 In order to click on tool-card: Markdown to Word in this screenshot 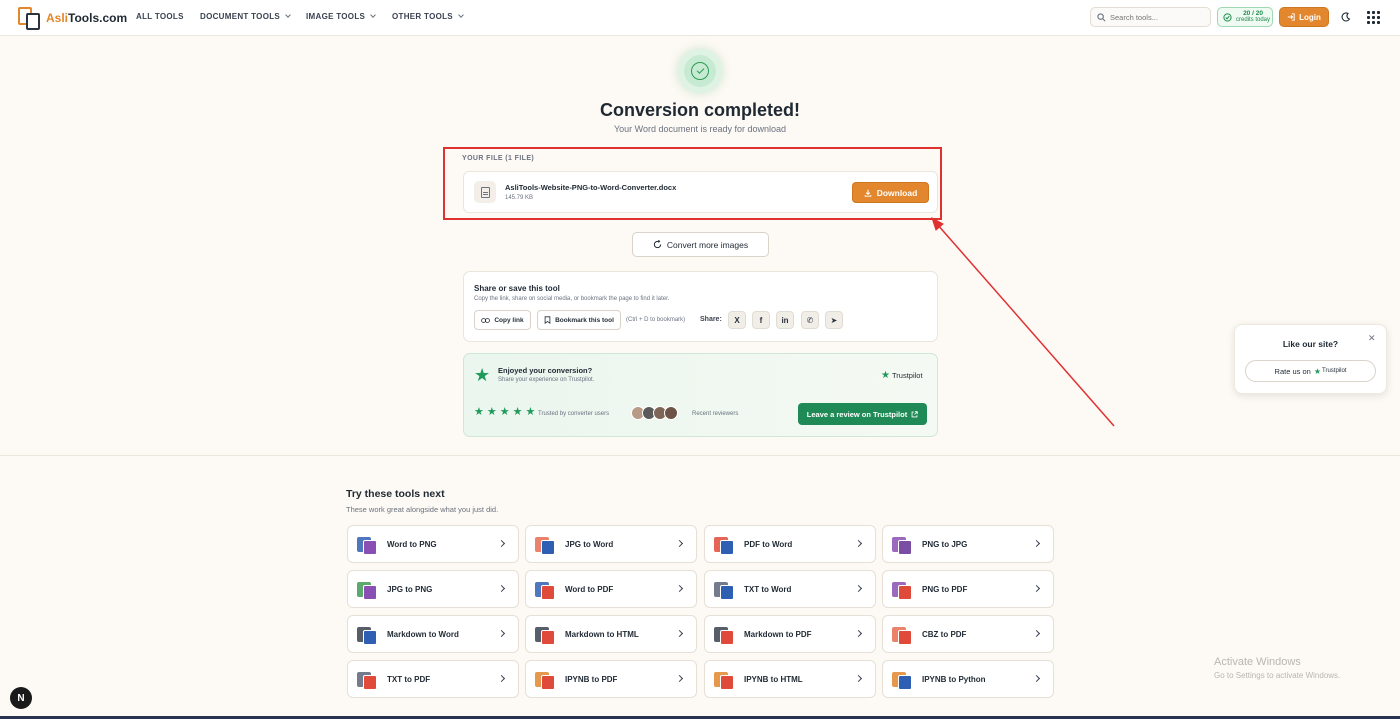, I will do `click(433, 634)`.